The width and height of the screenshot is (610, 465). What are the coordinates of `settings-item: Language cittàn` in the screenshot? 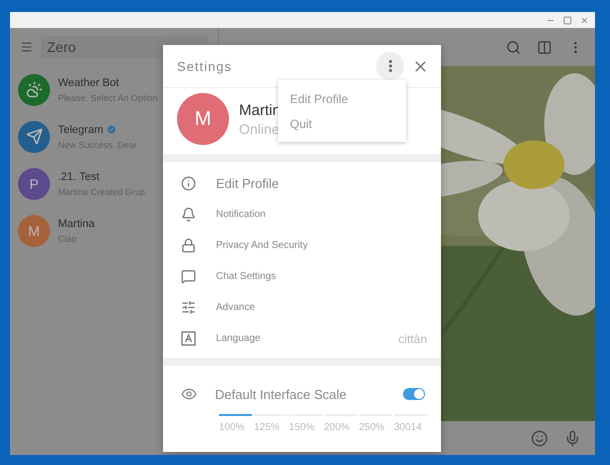 It's located at (302, 338).